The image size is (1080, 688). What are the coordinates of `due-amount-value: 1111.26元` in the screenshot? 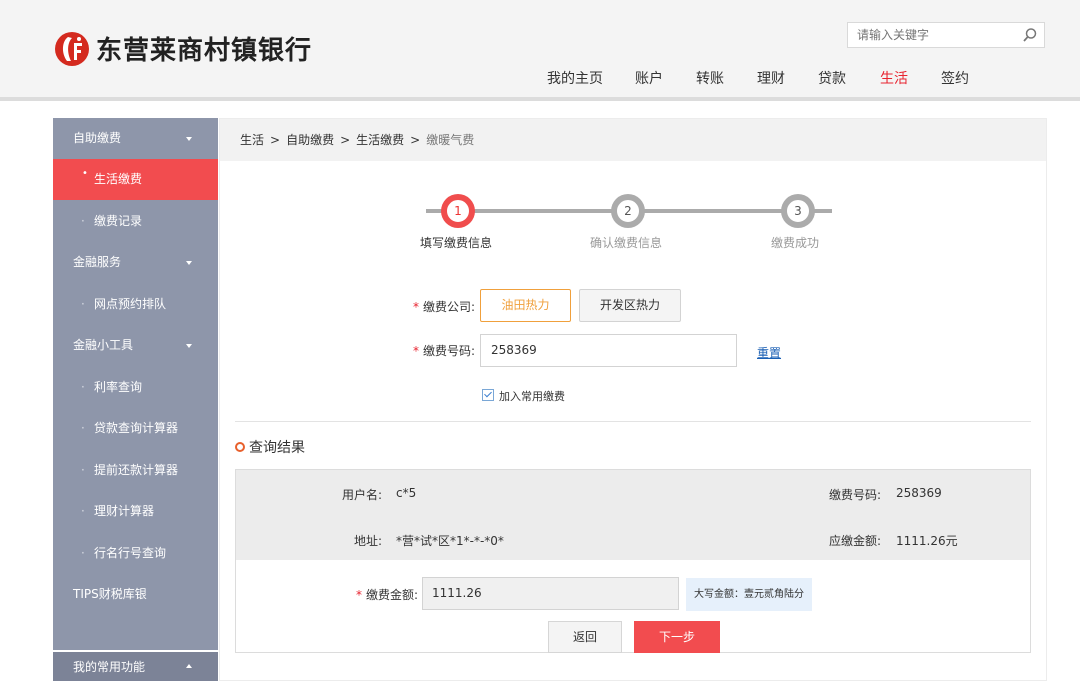 It's located at (927, 541).